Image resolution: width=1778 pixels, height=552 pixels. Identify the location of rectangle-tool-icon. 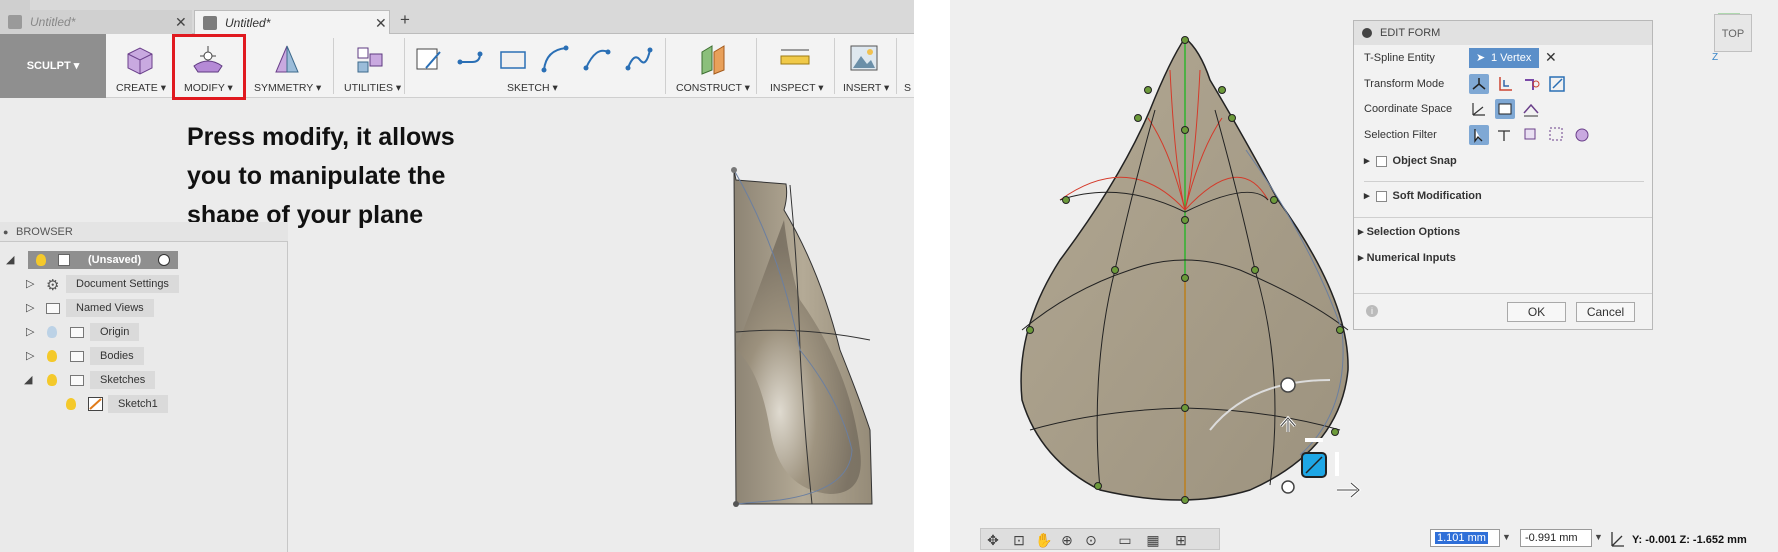
(513, 59).